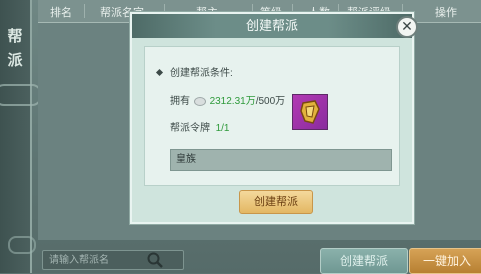  I want to click on token-count: 1/1, so click(222, 128).